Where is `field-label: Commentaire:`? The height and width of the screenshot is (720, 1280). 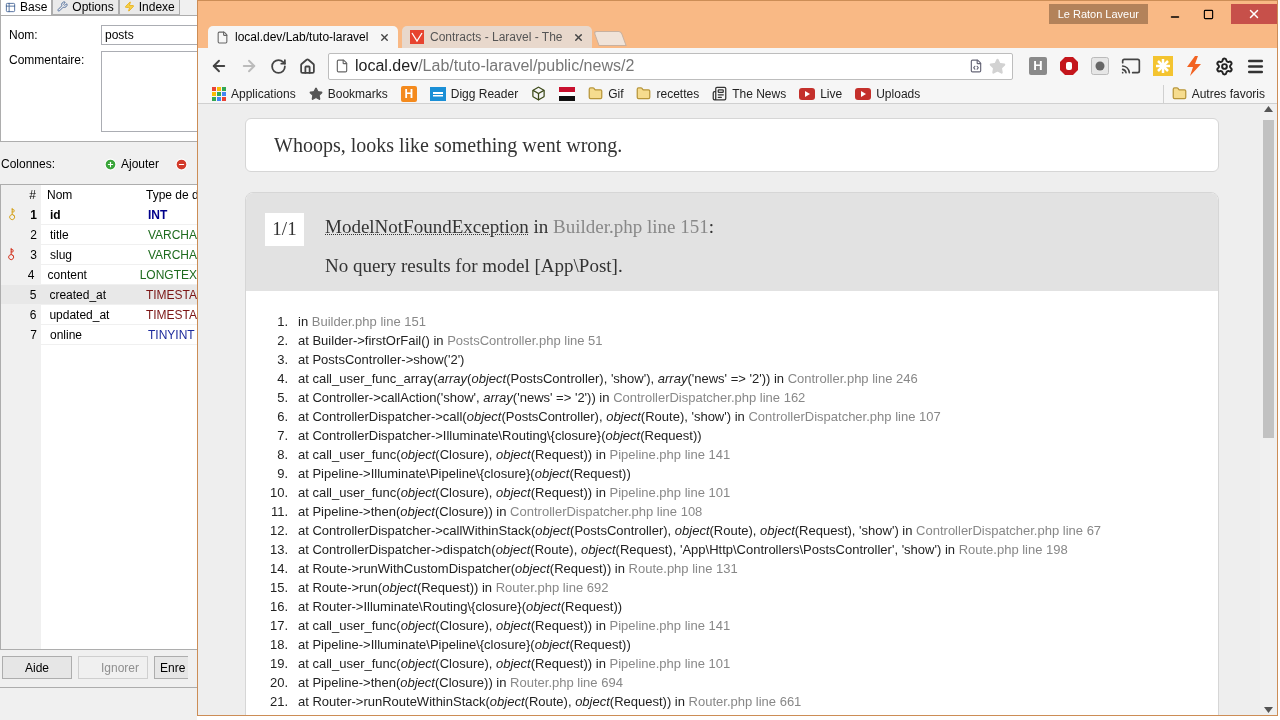 field-label: Commentaire: is located at coordinates (47, 60).